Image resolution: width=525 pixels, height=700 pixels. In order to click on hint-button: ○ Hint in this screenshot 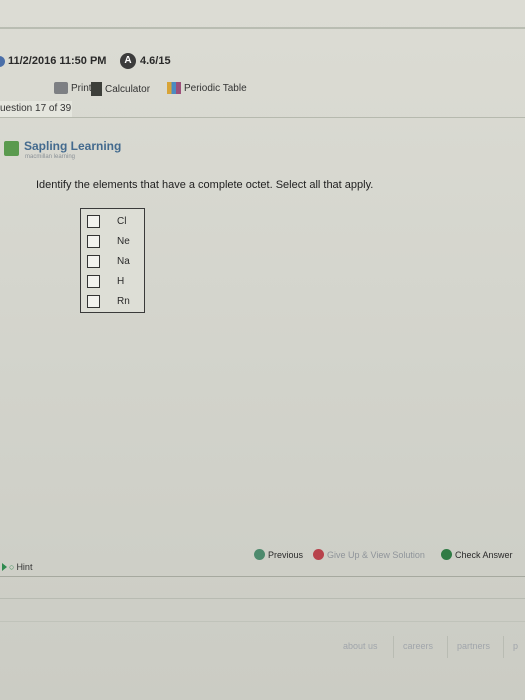, I will do `click(17, 567)`.